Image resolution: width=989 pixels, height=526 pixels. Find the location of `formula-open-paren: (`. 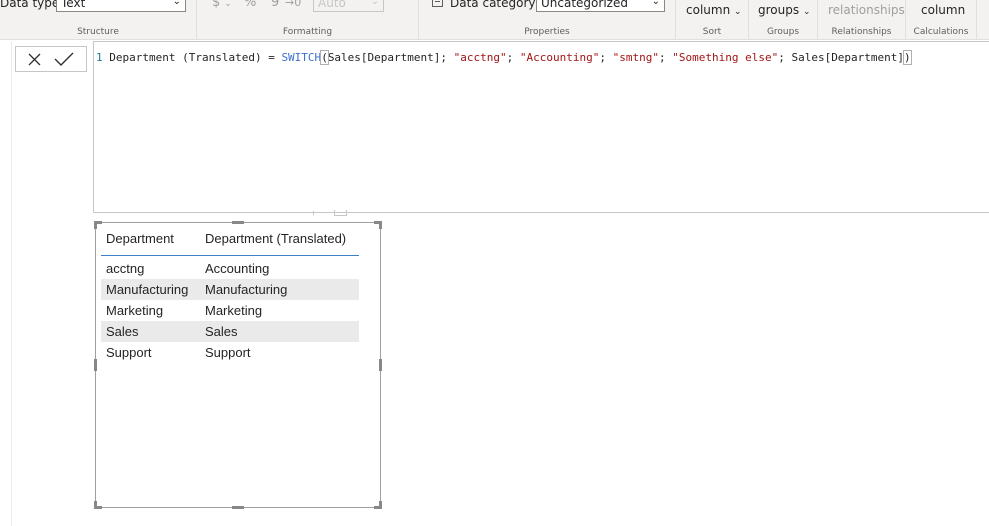

formula-open-paren: ( is located at coordinates (324, 57).